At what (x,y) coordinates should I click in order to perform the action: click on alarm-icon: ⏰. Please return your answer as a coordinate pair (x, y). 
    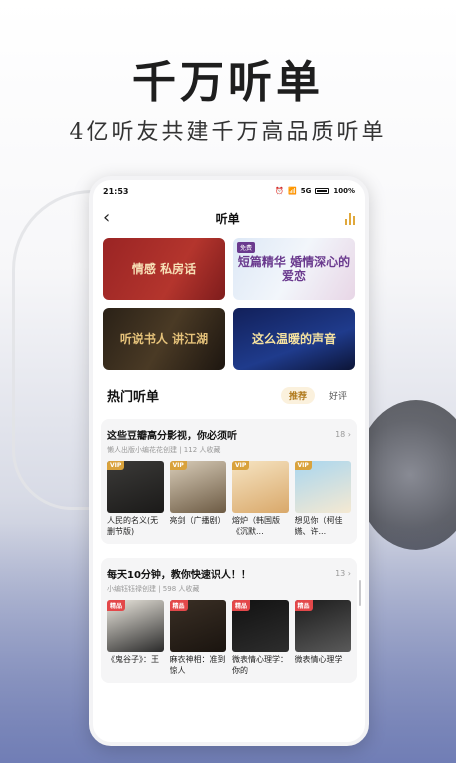
    Looking at the image, I should click on (280, 191).